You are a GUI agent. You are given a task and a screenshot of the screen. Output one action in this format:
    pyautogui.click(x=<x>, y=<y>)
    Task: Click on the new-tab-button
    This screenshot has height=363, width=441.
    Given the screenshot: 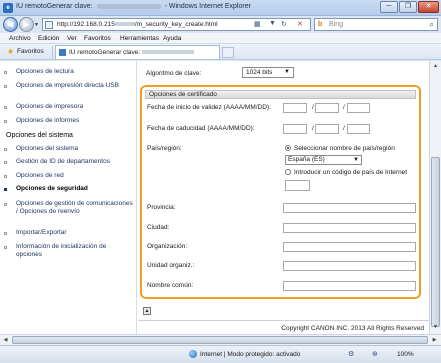 What is the action you would take?
    pyautogui.click(x=228, y=52)
    